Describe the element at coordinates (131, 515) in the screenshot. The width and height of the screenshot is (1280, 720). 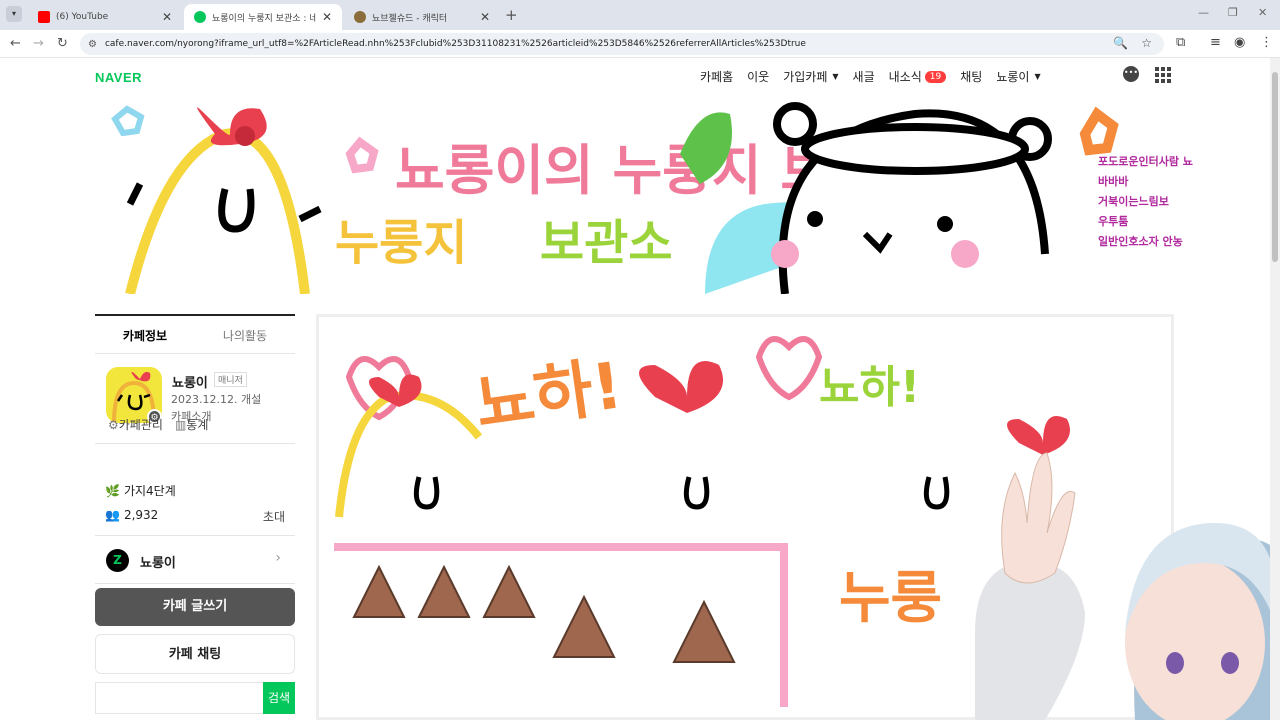
I see `member-count: 👥 2,932` at that location.